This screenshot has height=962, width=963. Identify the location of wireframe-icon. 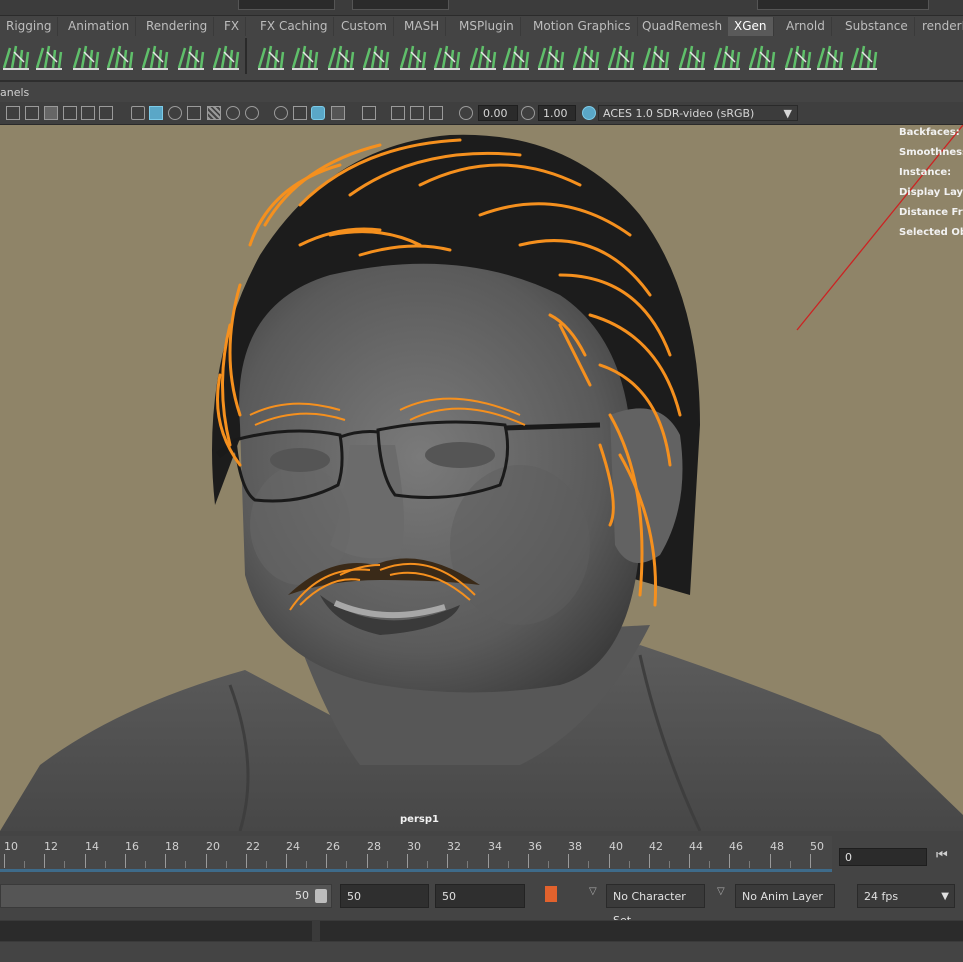
(138, 113).